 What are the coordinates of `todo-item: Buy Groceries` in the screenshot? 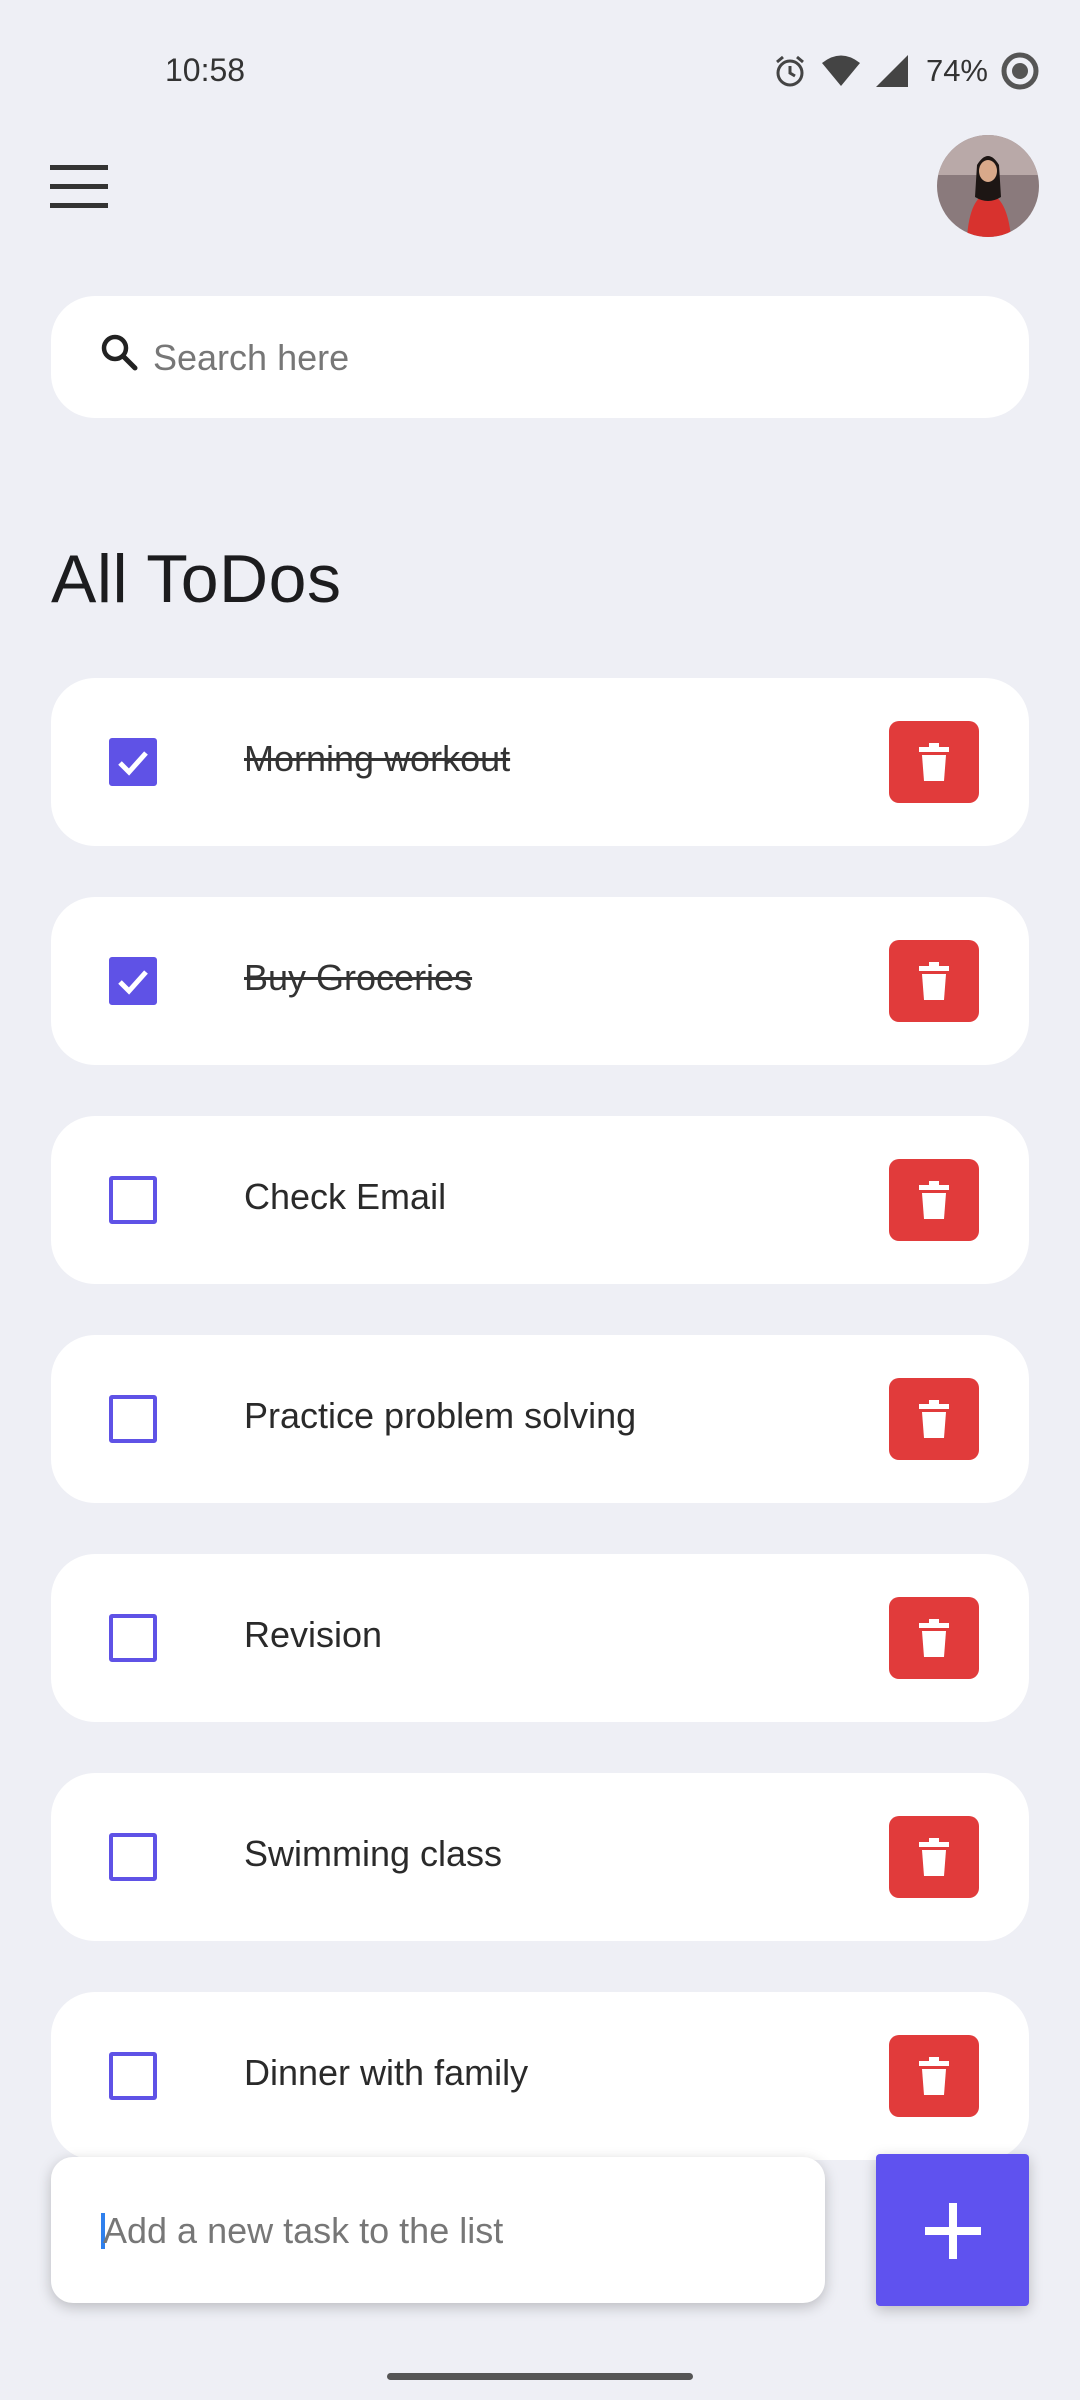 It's located at (540, 981).